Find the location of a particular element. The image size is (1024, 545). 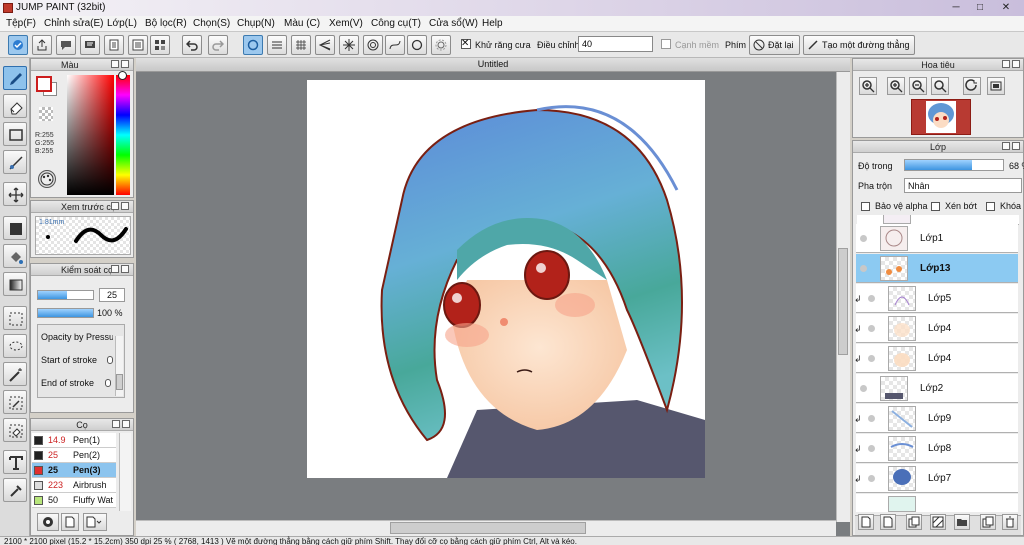

tb-doc-button is located at coordinates (114, 45).